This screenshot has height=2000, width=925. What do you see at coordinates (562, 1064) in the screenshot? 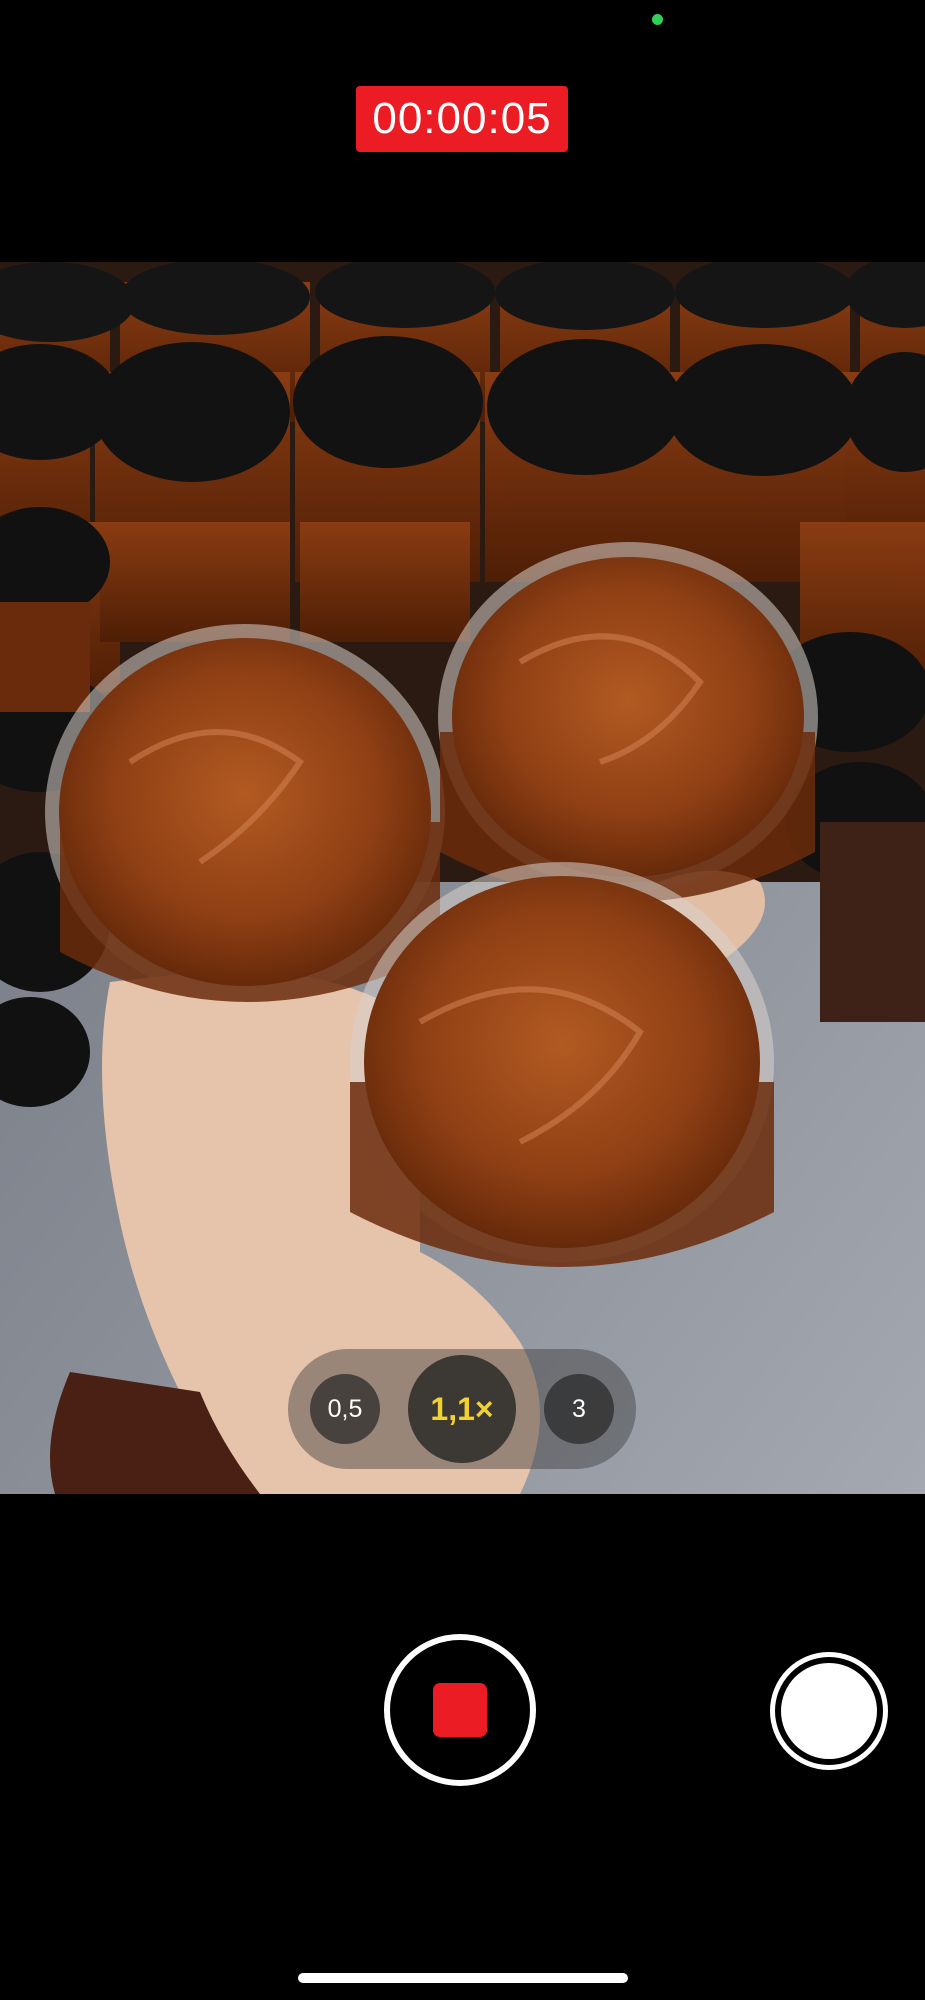
I see `jar-bottom-center` at bounding box center [562, 1064].